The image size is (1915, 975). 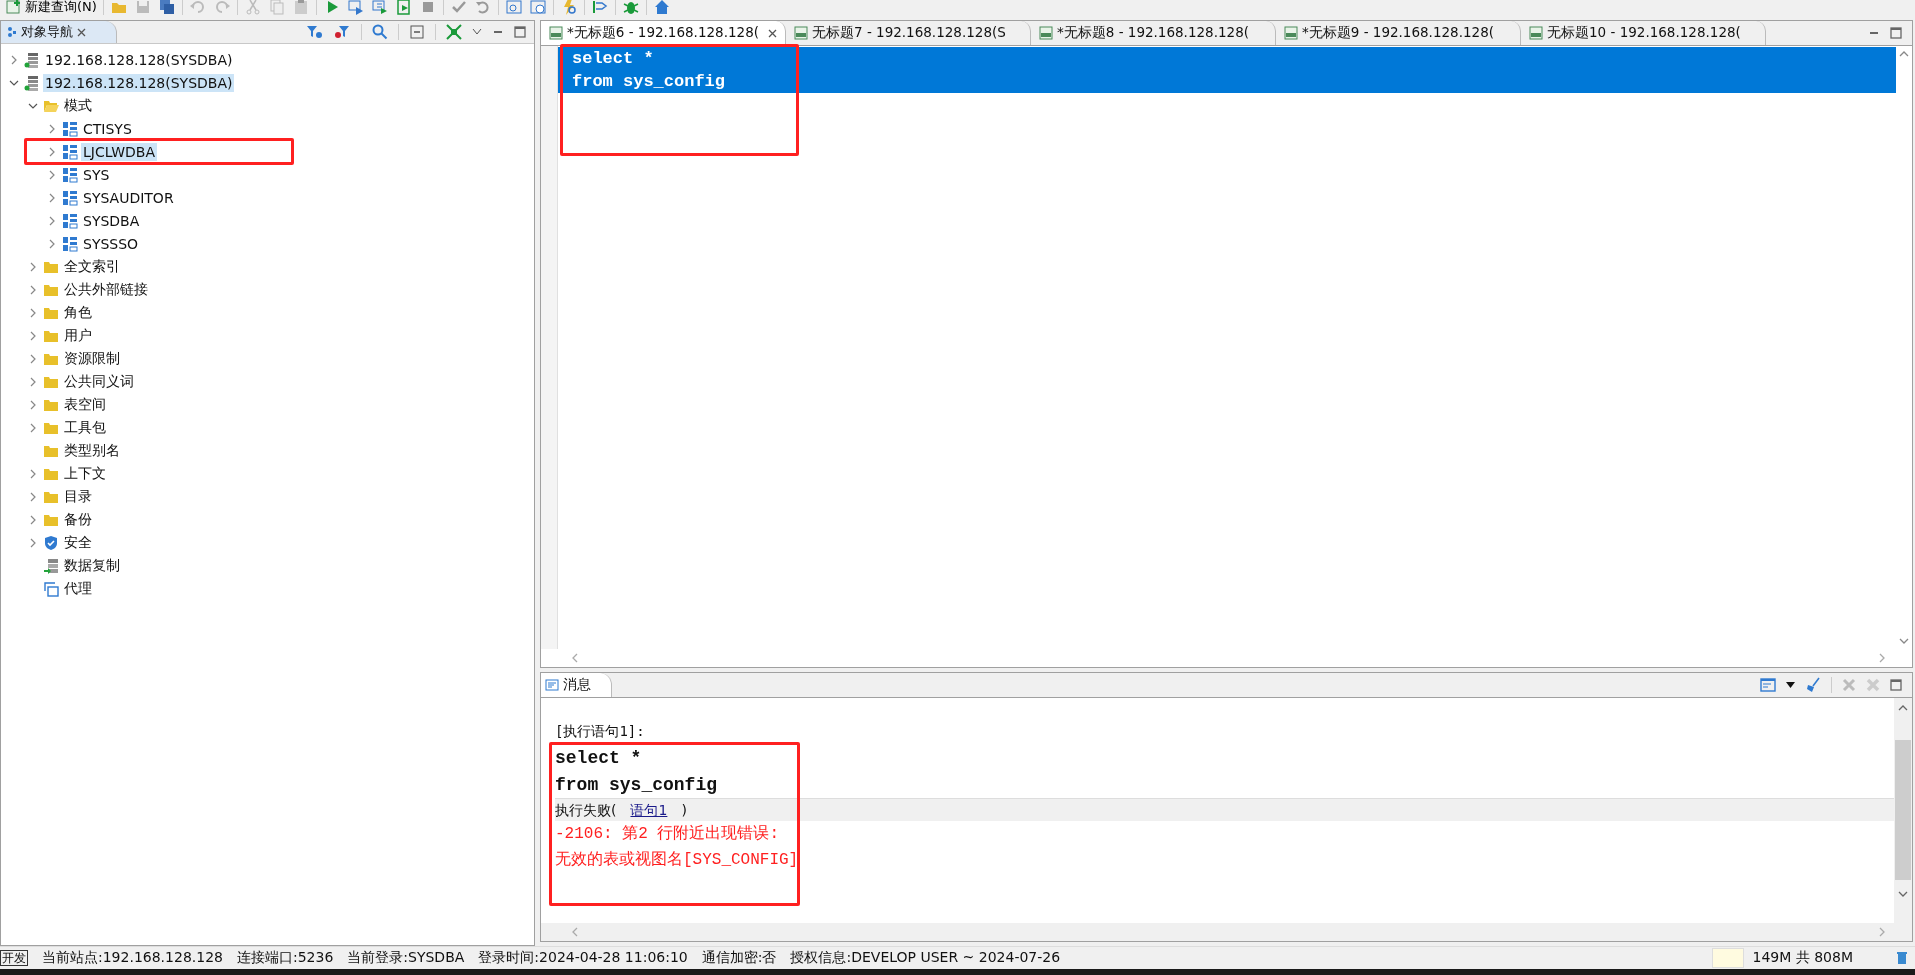 I want to click on filter-icon, so click(x=314, y=32).